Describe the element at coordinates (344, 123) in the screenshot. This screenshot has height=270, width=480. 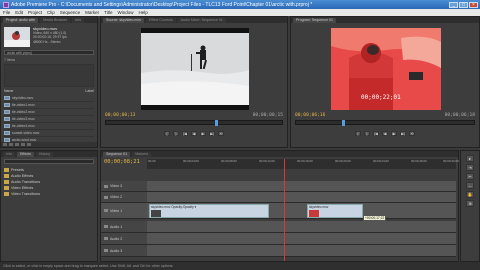
I see `program-playhead` at that location.